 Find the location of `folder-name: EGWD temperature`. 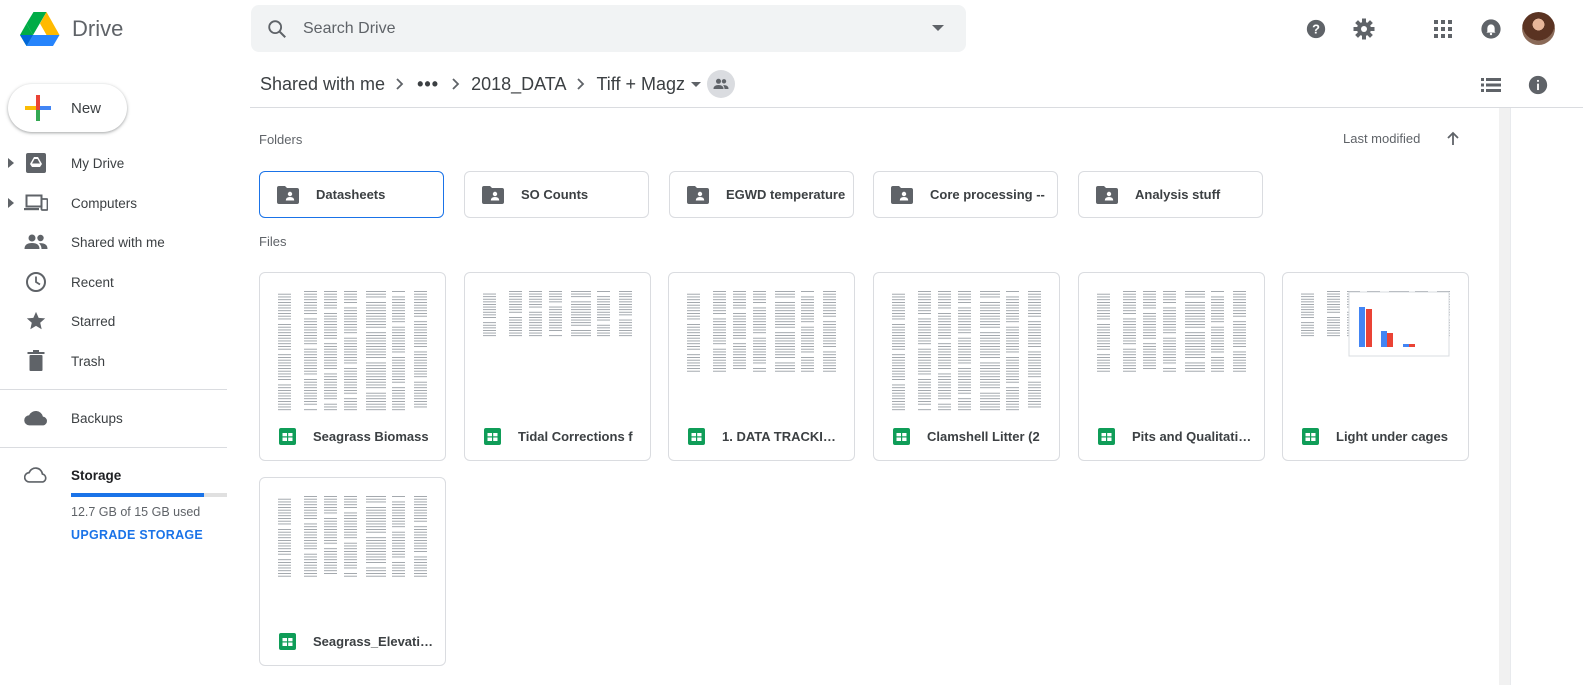

folder-name: EGWD temperature is located at coordinates (786, 194).